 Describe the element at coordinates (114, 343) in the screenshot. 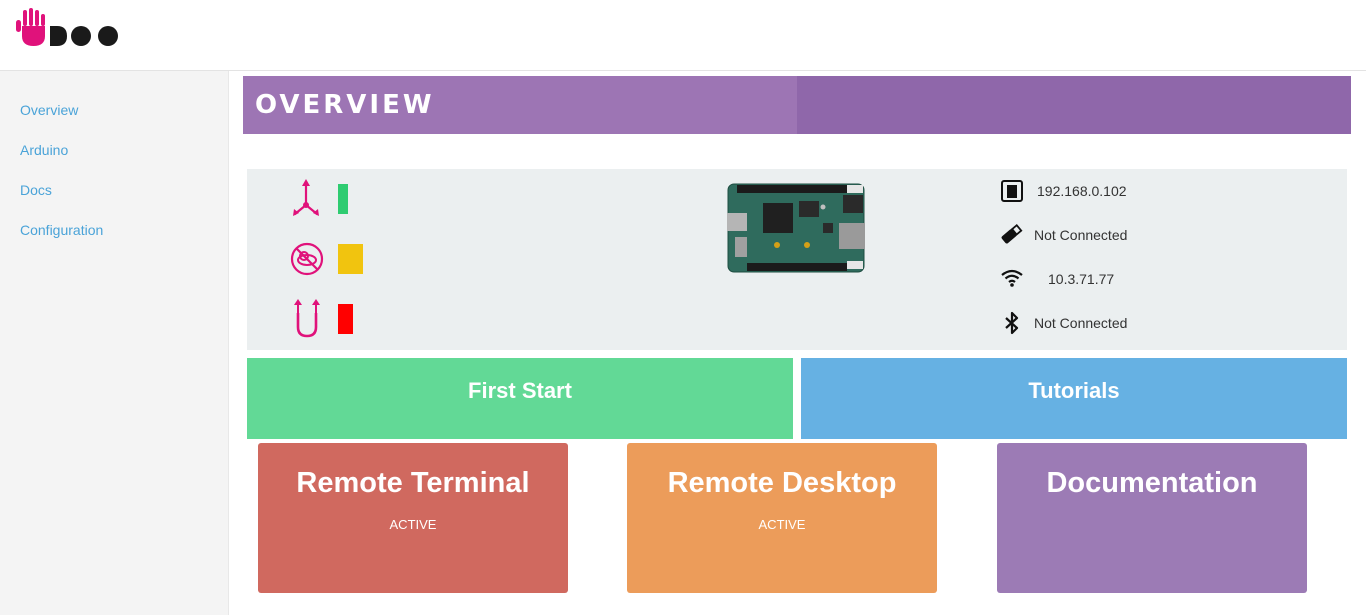

I see `sidebar: Overview Arduino Docs Configuration` at that location.